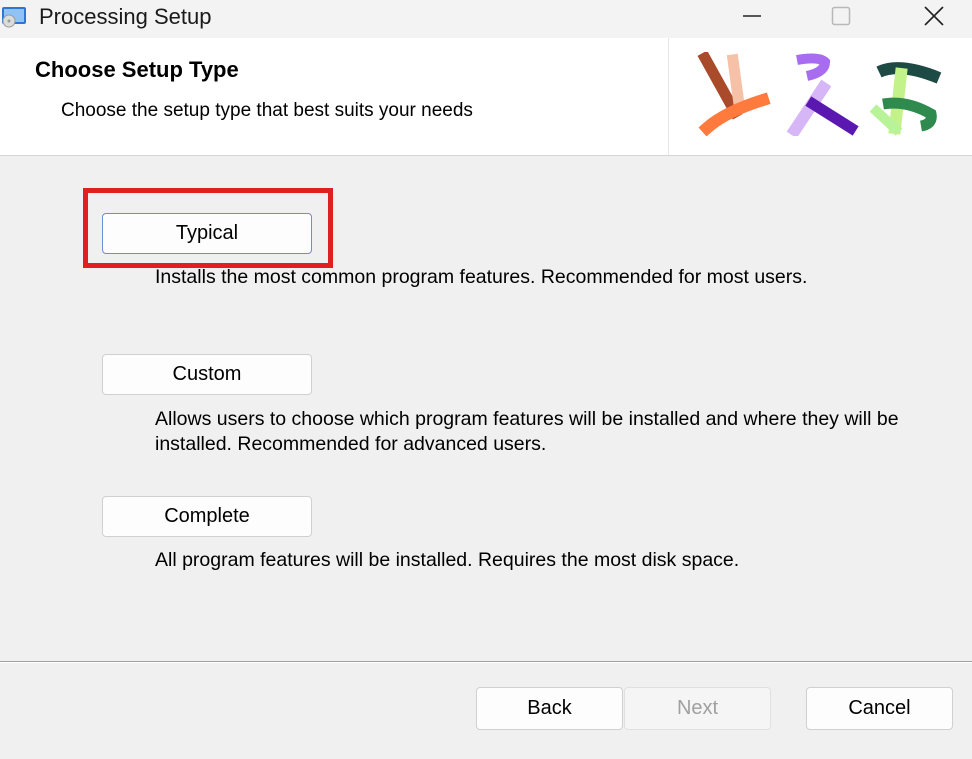  I want to click on banner-divider, so click(668, 96).